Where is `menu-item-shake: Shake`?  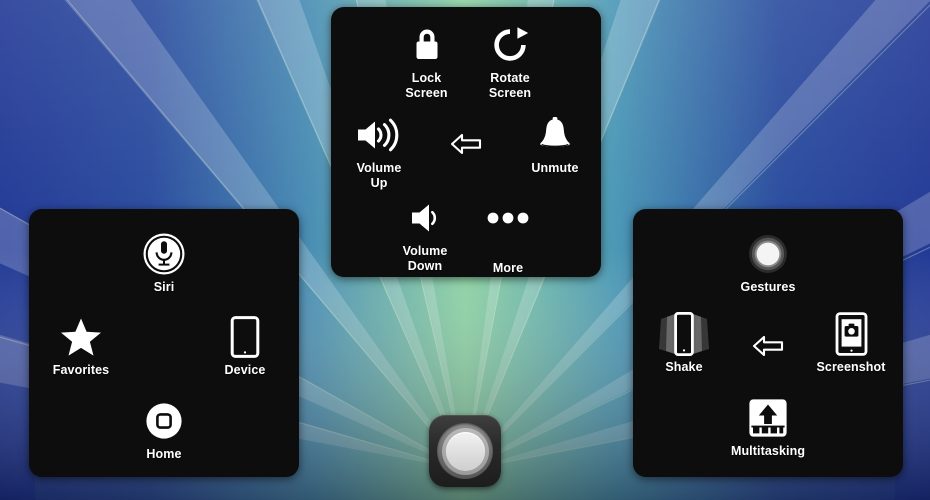
menu-item-shake: Shake is located at coordinates (684, 343).